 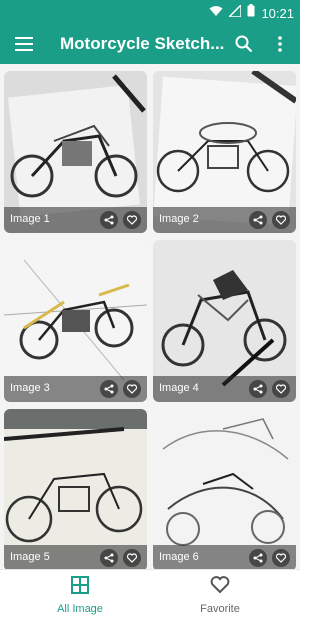 What do you see at coordinates (179, 219) in the screenshot?
I see `image-label: Image 2` at bounding box center [179, 219].